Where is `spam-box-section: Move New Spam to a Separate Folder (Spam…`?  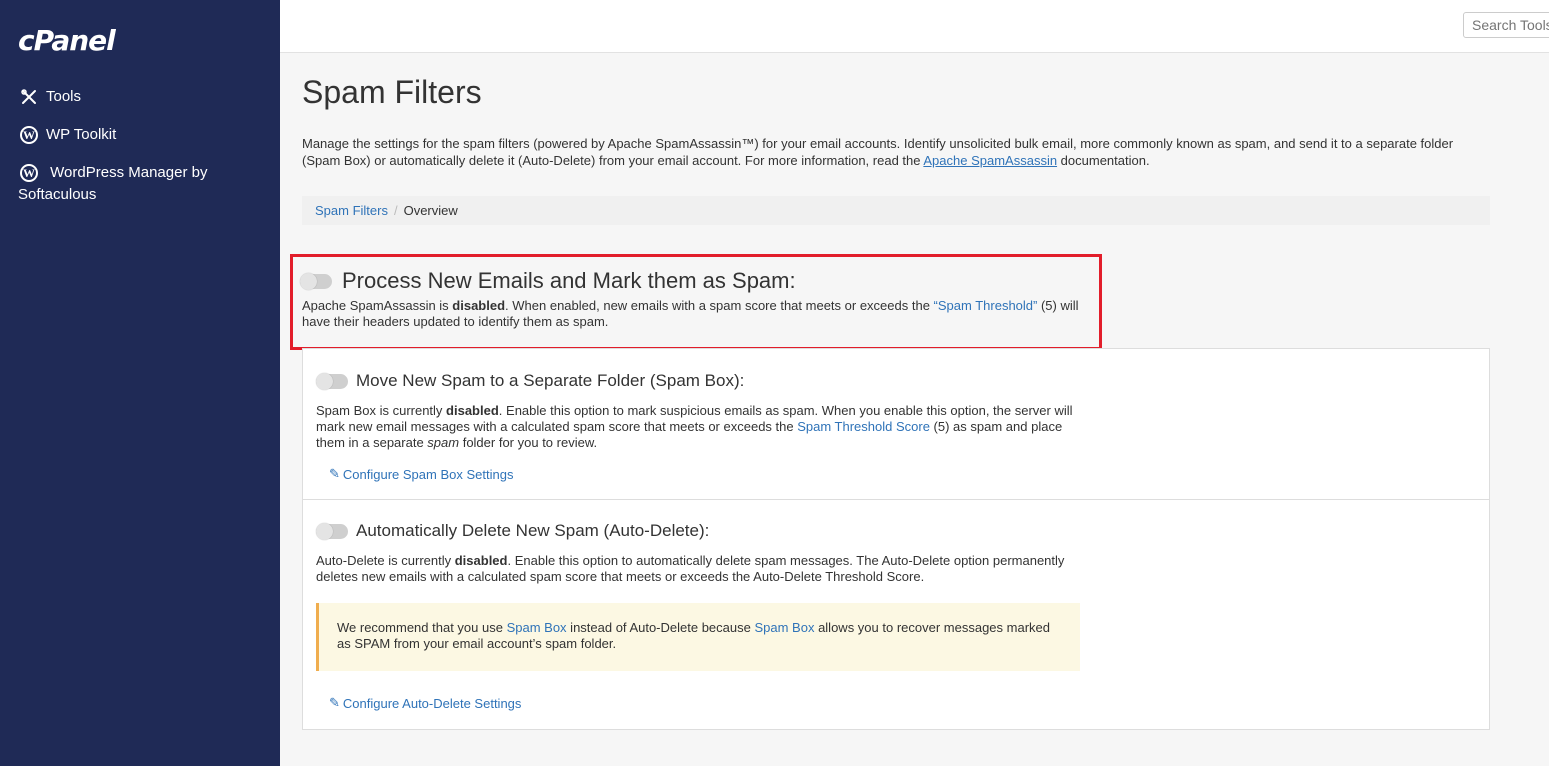 spam-box-section: Move New Spam to a Separate Folder (Spam… is located at coordinates (696, 411).